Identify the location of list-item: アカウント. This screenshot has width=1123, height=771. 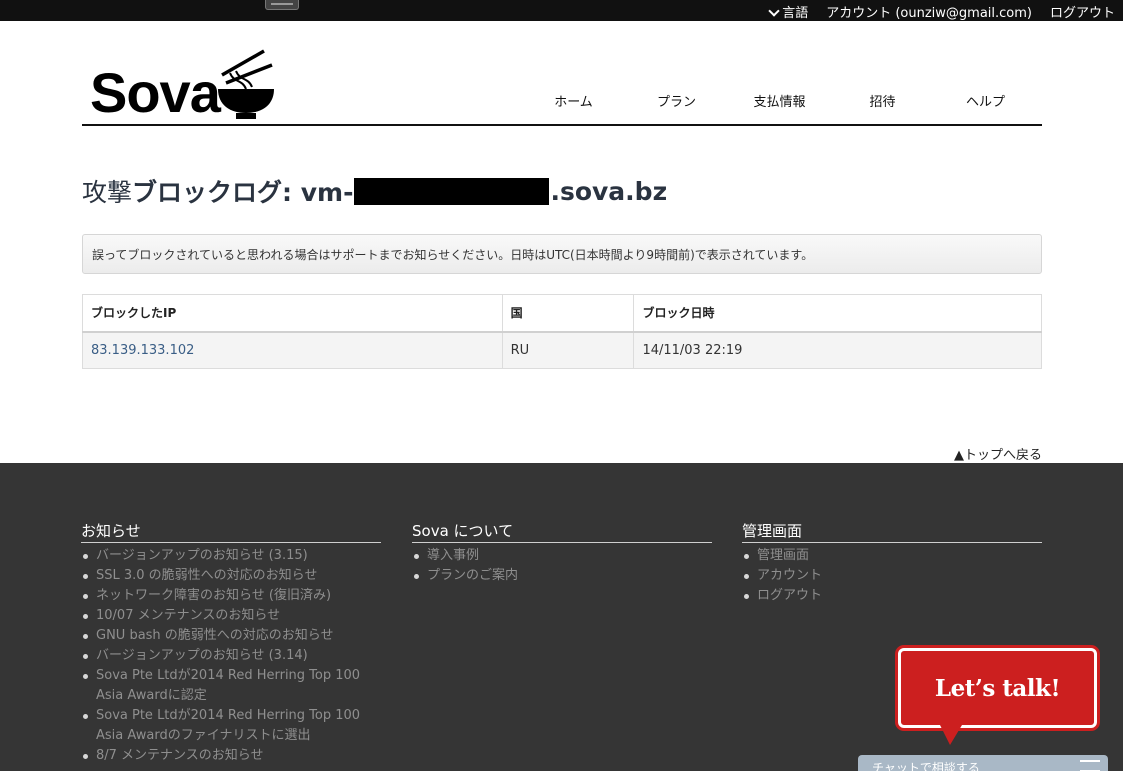
(892, 576).